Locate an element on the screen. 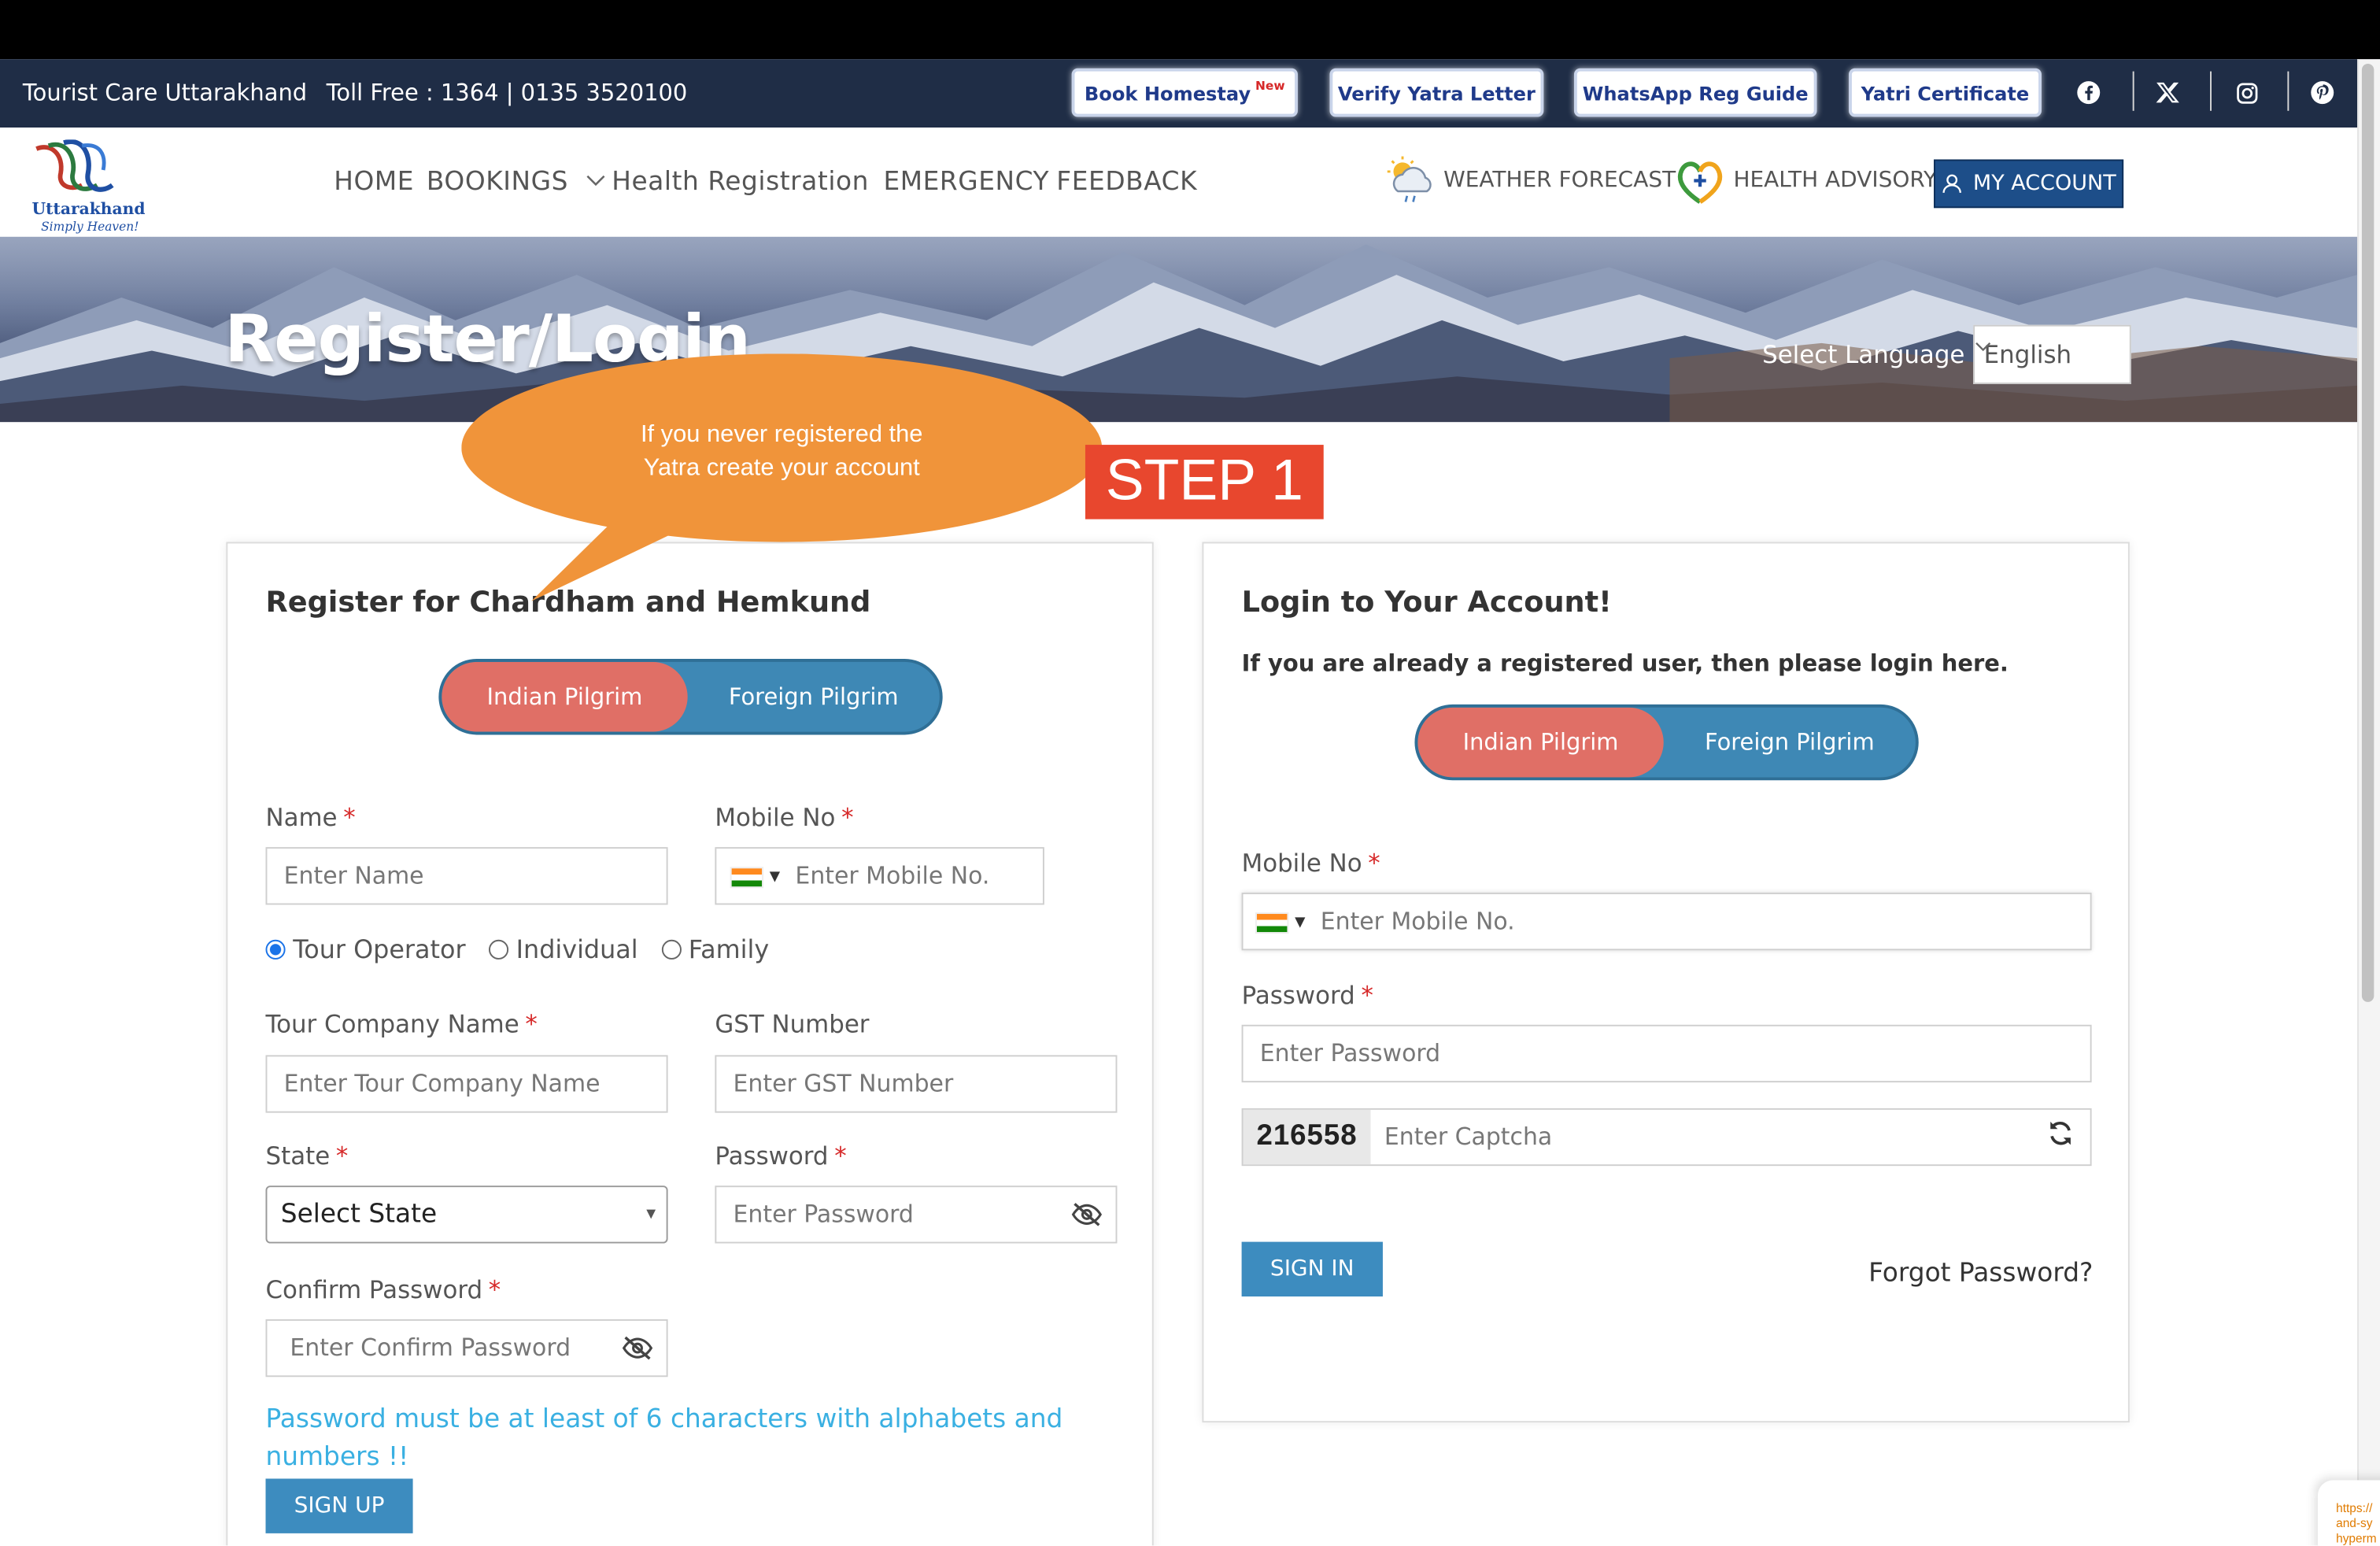  captcha-group: 216558 Enter Captcha is located at coordinates (1667, 1137).